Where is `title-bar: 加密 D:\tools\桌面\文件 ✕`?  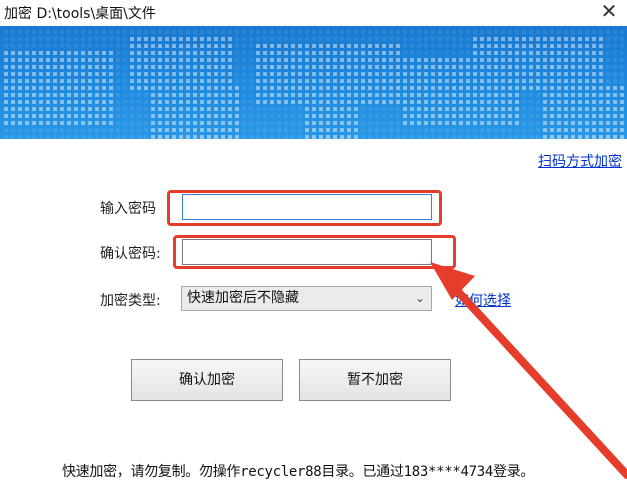
title-bar: 加密 D:\tools\桌面\文件 ✕ is located at coordinates (313, 13).